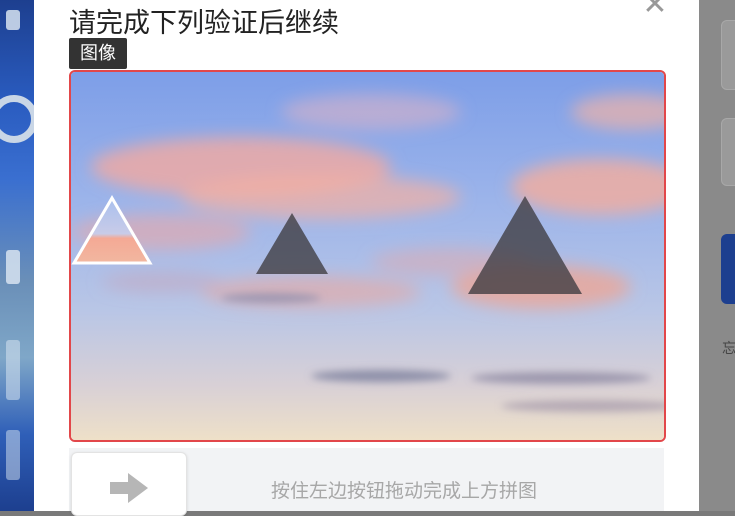 The height and width of the screenshot is (516, 735). Describe the element at coordinates (717, 255) in the screenshot. I see `background-right-panel` at that location.